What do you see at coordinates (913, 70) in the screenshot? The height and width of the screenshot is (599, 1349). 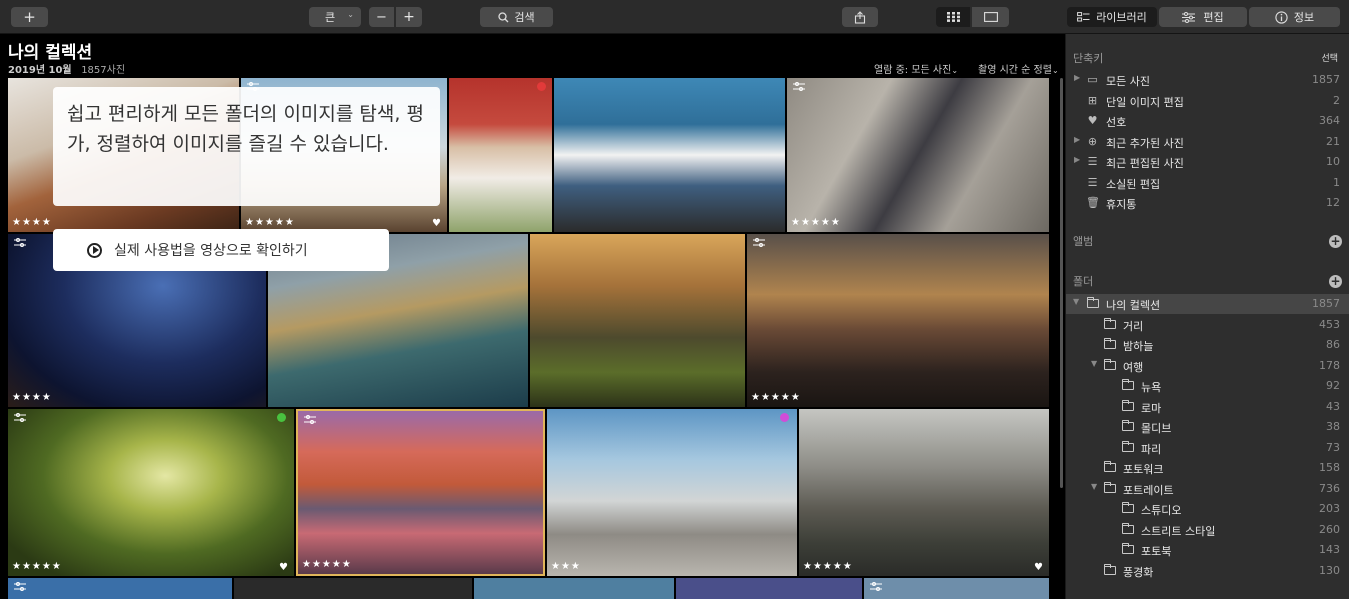 I see `view-filter-label: 열람 중: 모든 사진` at bounding box center [913, 70].